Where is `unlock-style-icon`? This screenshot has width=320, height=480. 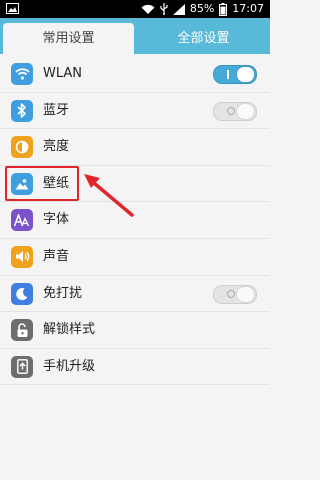
unlock-style-icon is located at coordinates (22, 330).